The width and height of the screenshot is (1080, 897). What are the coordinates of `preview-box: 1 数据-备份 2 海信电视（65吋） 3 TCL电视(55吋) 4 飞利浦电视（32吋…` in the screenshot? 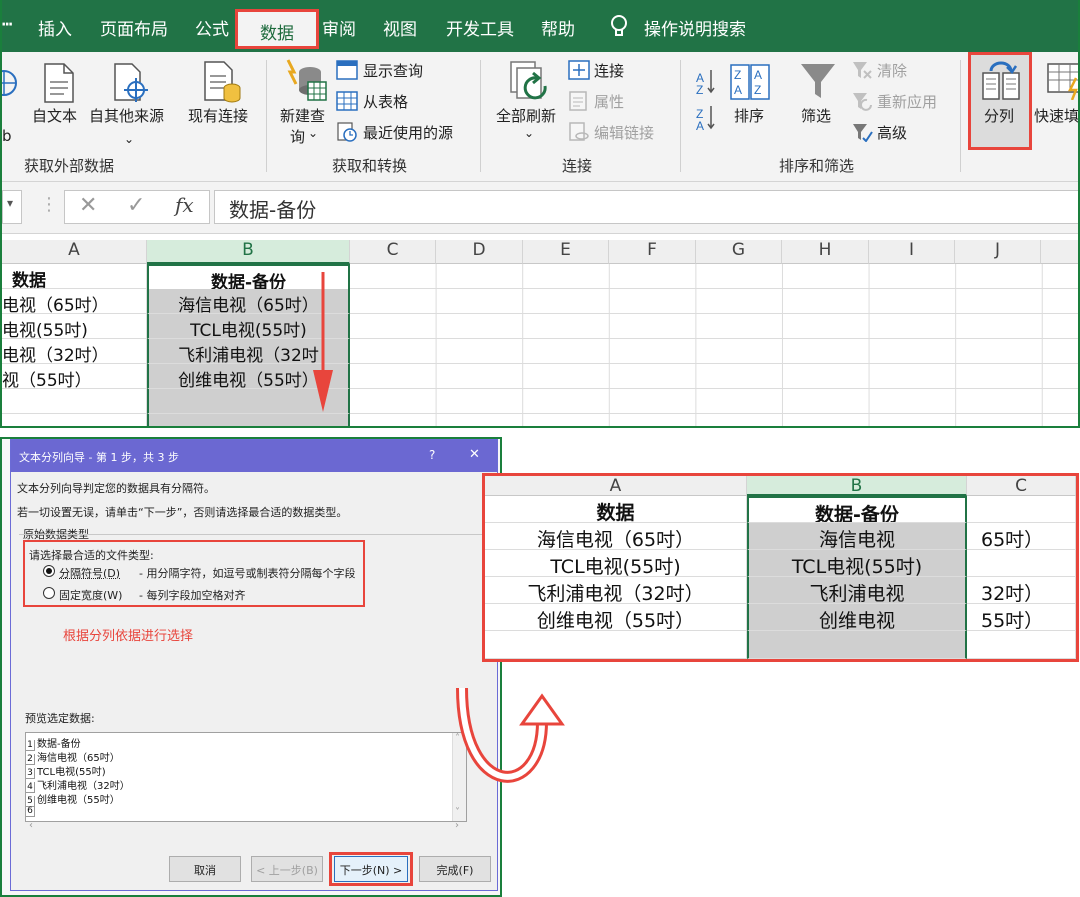 It's located at (246, 777).